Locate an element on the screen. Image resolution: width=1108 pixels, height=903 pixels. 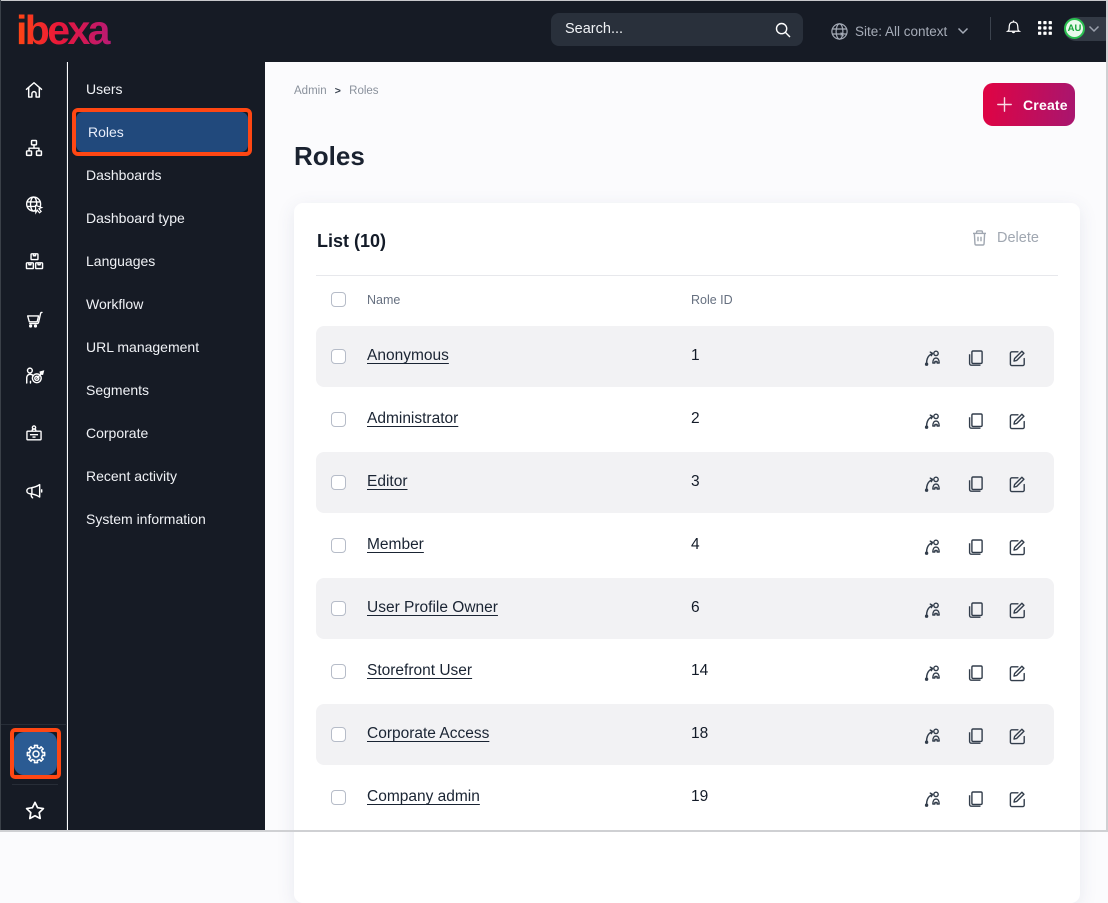
svg-text: ibexa is located at coordinates (64, 28).